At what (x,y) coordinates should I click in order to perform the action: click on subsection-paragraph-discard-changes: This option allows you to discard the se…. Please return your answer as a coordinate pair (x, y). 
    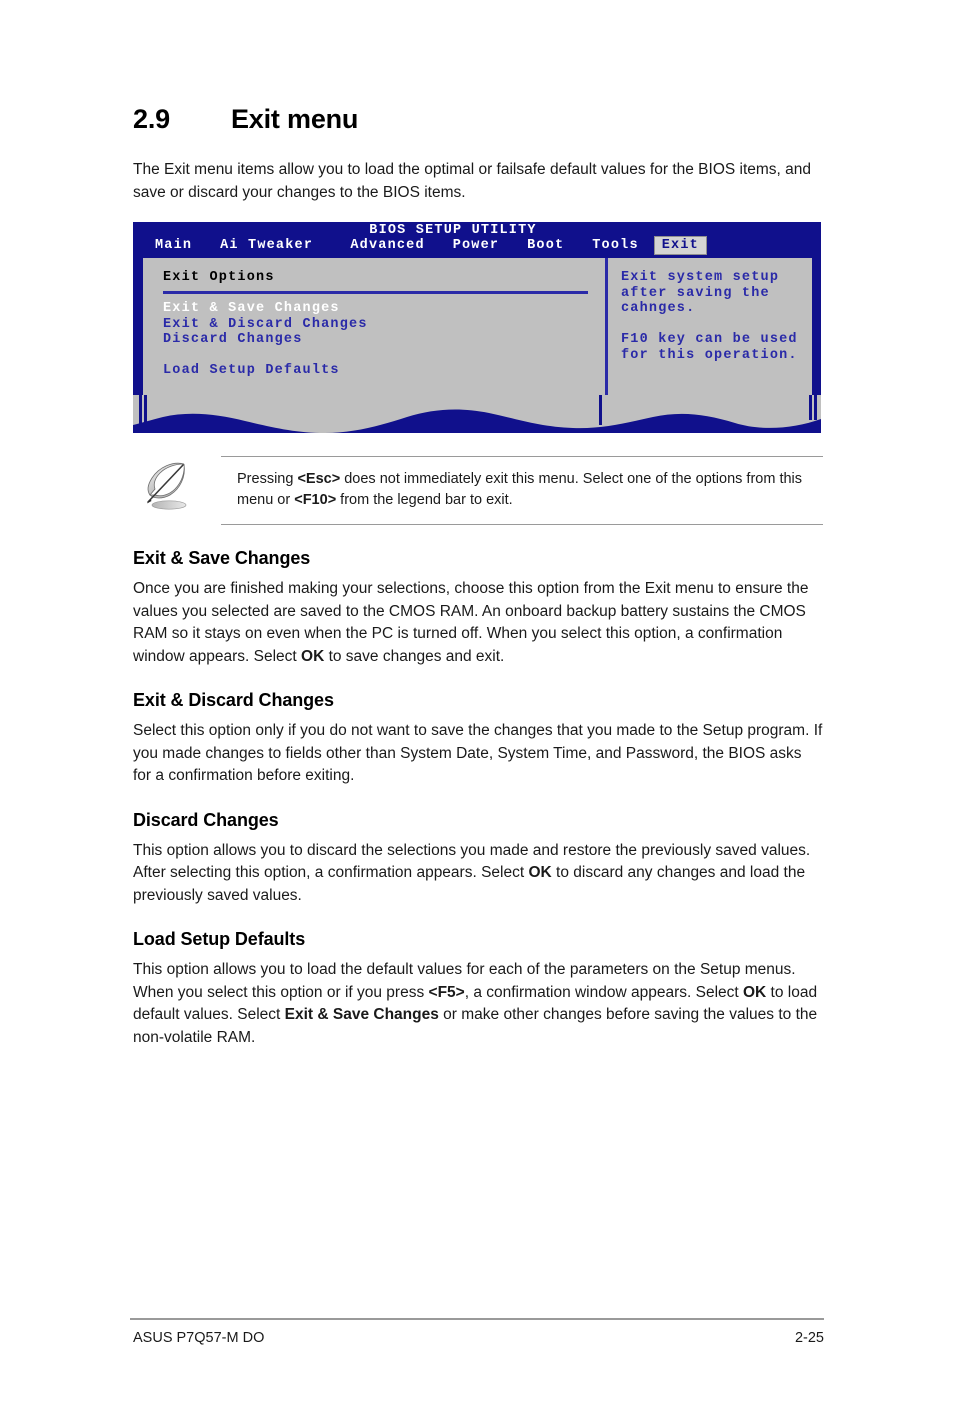
    Looking at the image, I should click on (478, 874).